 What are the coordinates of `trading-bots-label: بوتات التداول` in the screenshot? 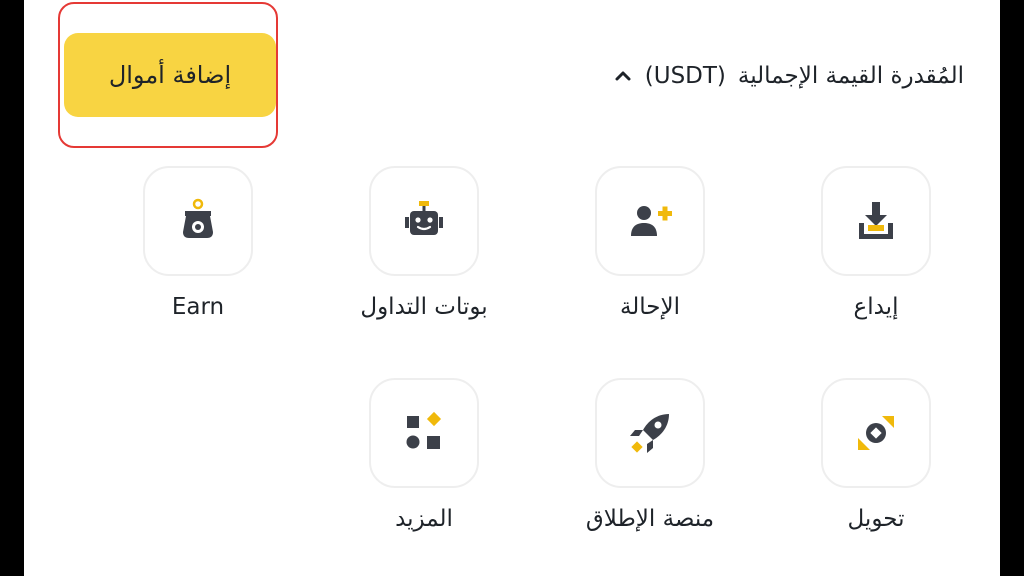 It's located at (424, 307).